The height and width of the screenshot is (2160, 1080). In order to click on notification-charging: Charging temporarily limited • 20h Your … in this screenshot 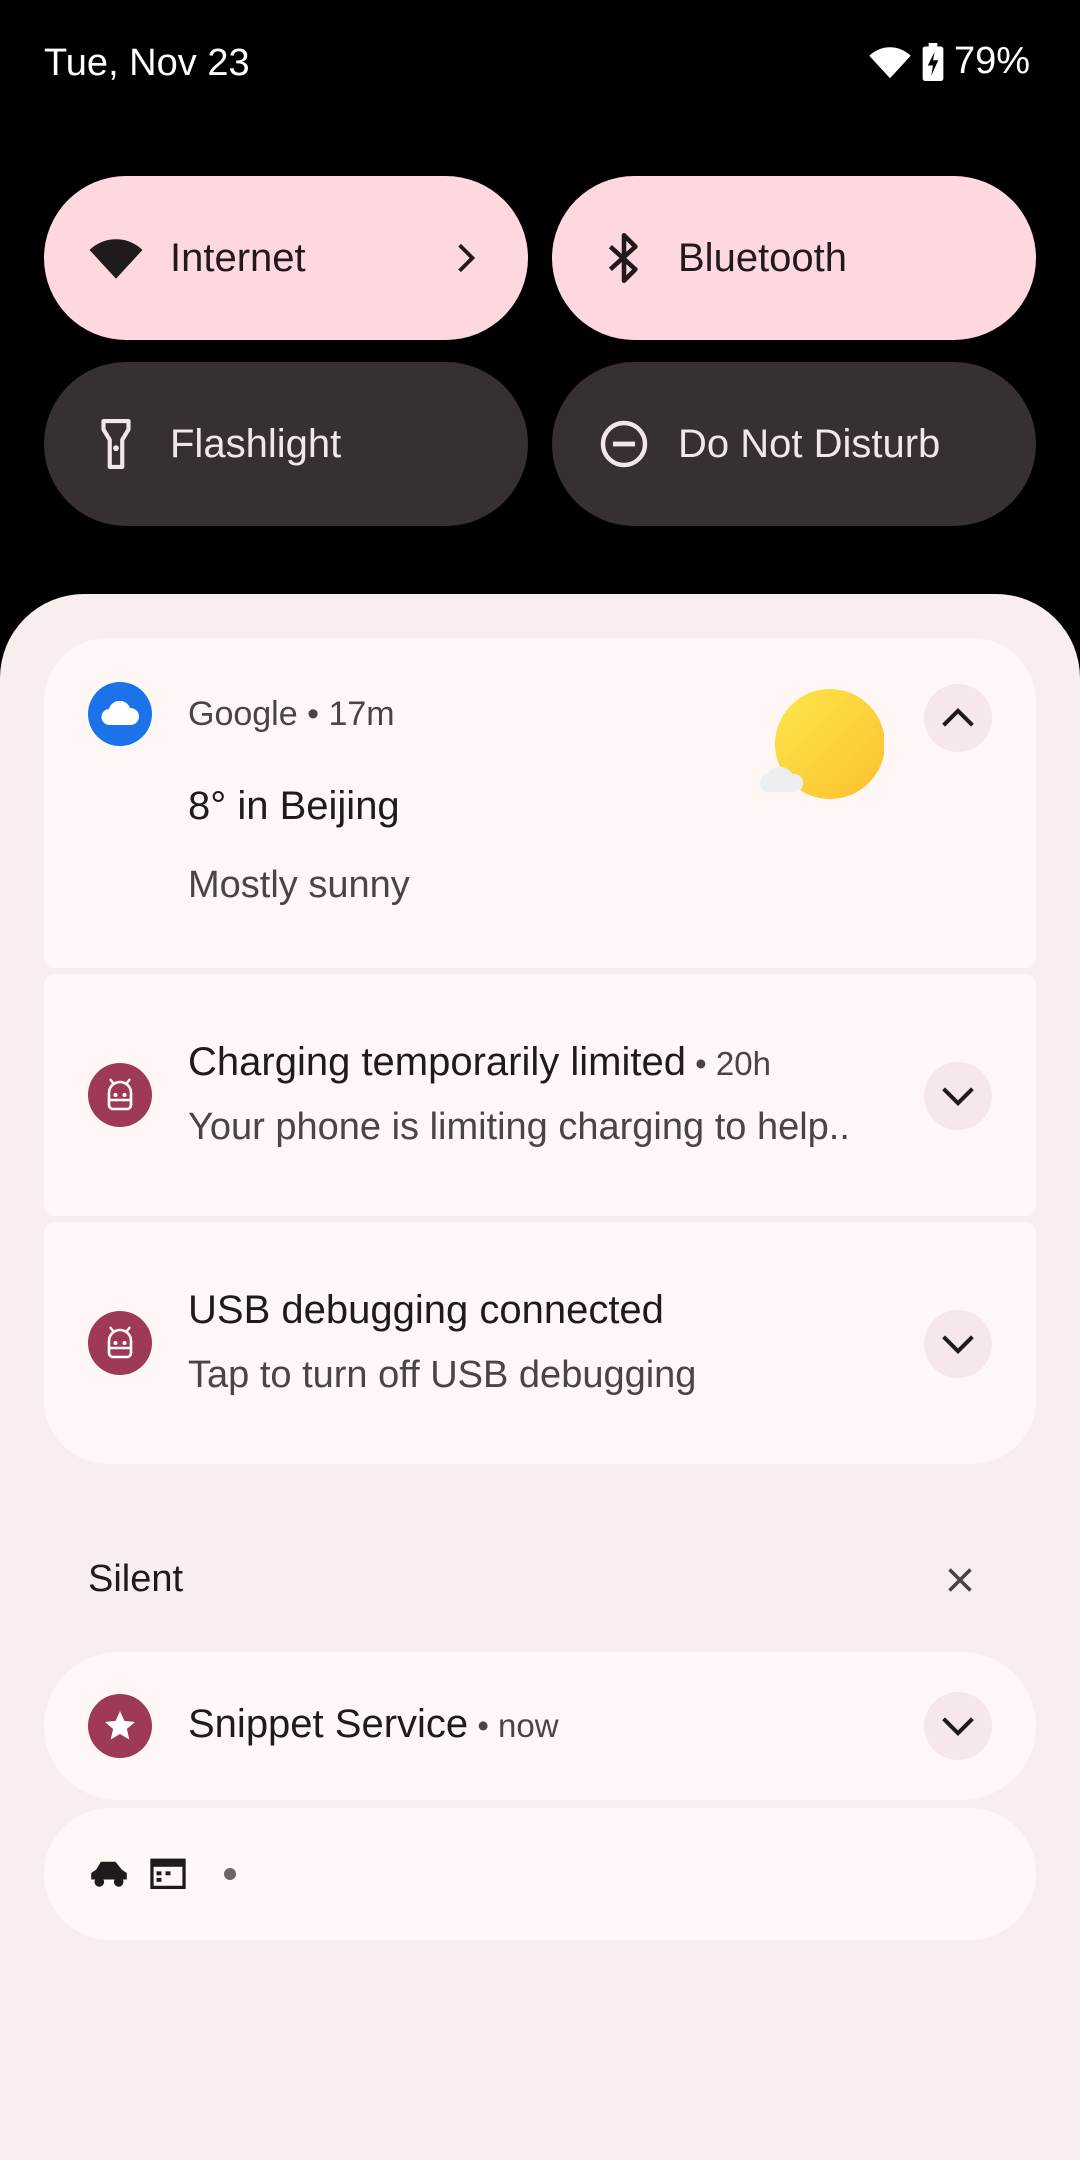, I will do `click(540, 1095)`.